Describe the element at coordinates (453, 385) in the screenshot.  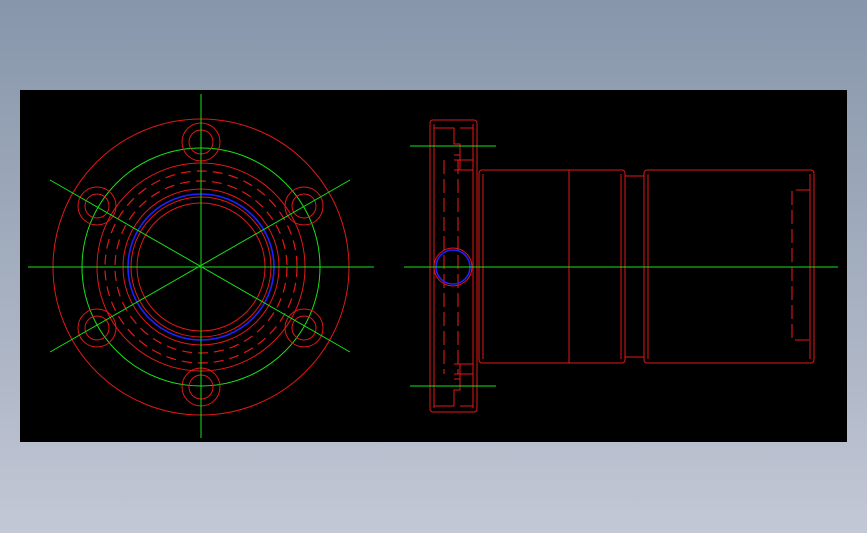
I see `side-bolt-hole-bottom` at that location.